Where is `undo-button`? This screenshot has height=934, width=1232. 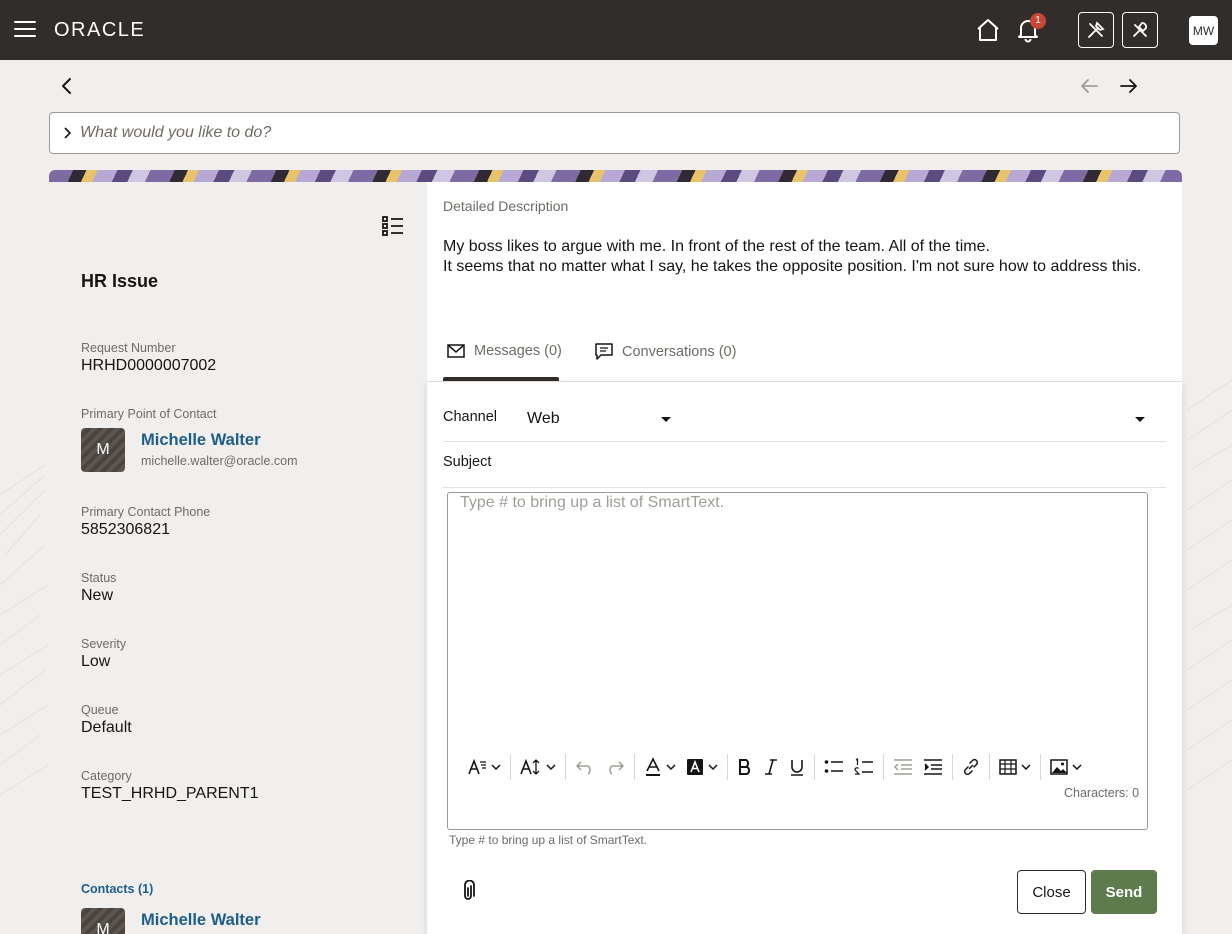
undo-button is located at coordinates (585, 767).